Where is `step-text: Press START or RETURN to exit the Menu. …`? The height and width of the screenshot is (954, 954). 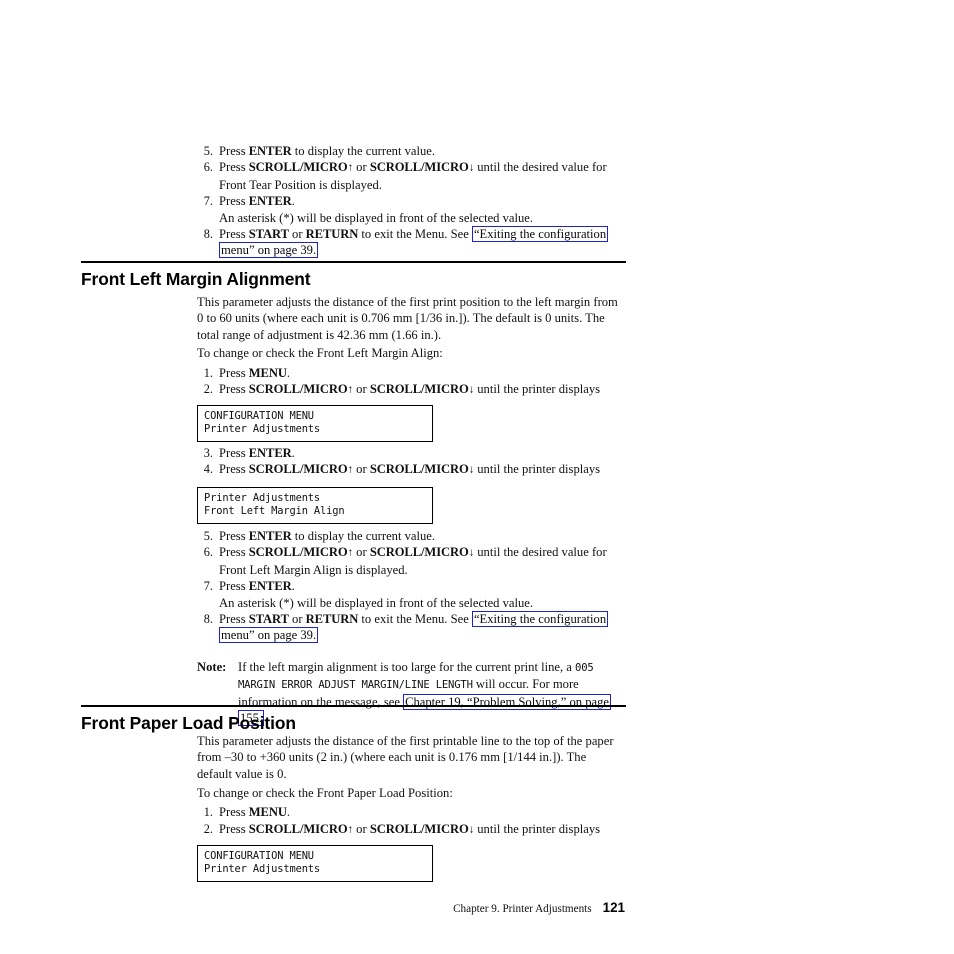 step-text: Press START or RETURN to exit the Menu. … is located at coordinates (414, 627).